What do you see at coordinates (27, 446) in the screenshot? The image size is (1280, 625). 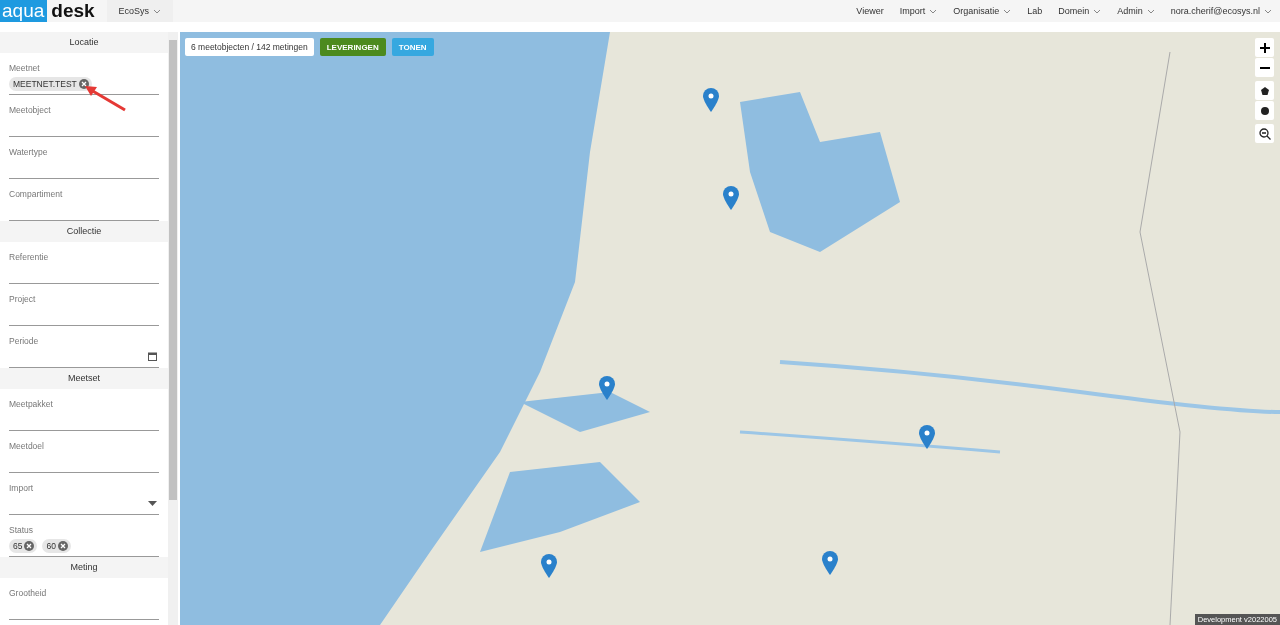 I see `field-label: Meetdoel` at bounding box center [27, 446].